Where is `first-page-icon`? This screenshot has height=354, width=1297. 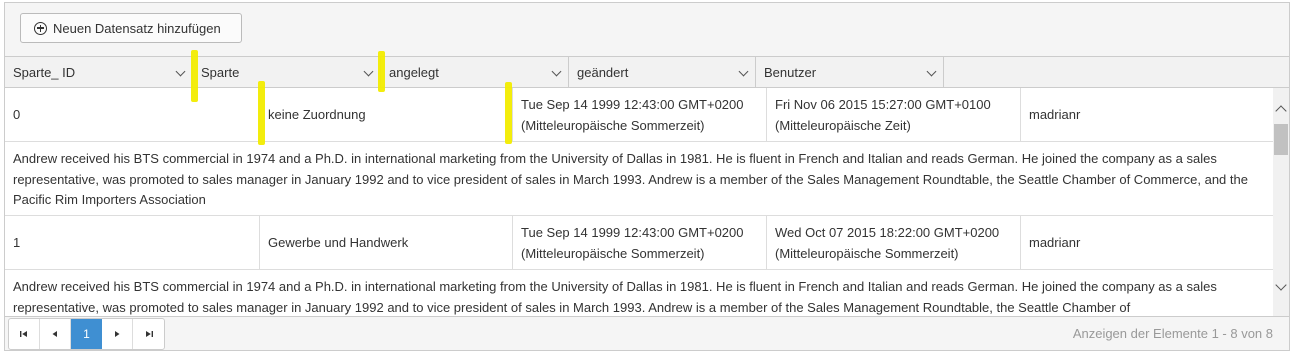 first-page-icon is located at coordinates (23, 334).